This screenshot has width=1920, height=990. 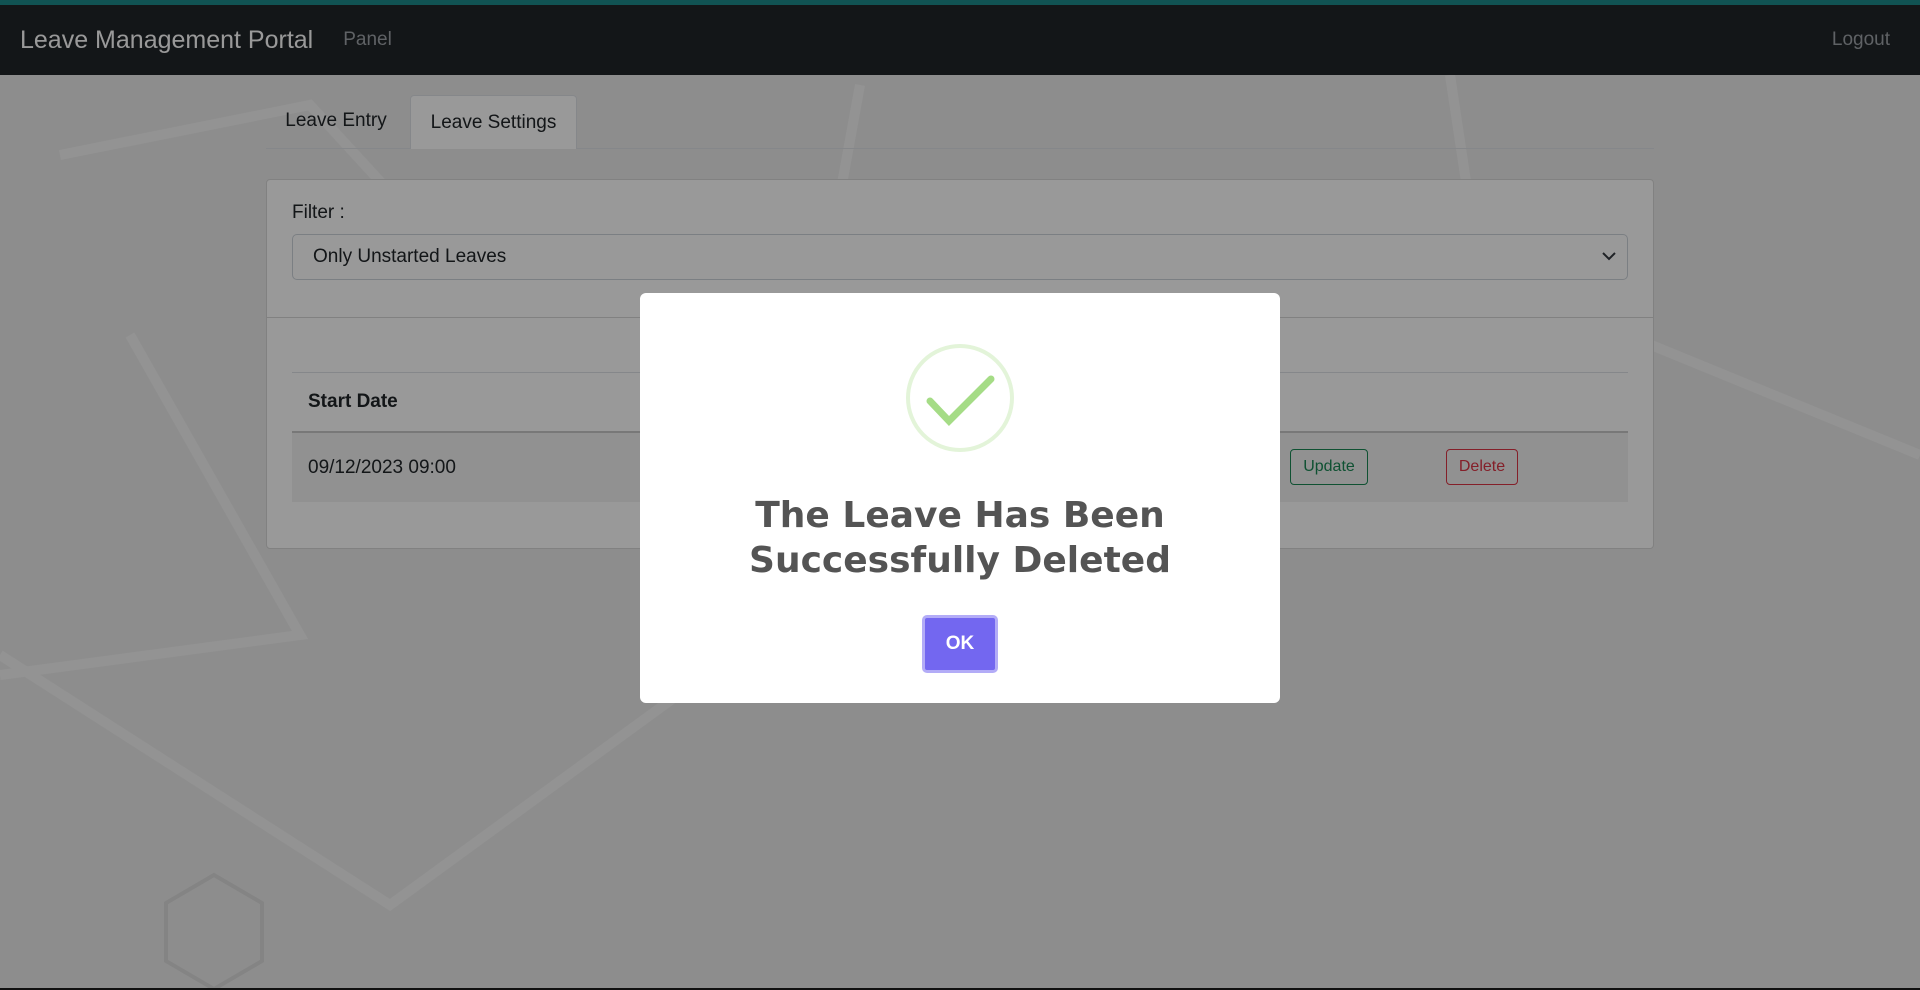 What do you see at coordinates (960, 644) in the screenshot?
I see `ok-button: OK` at bounding box center [960, 644].